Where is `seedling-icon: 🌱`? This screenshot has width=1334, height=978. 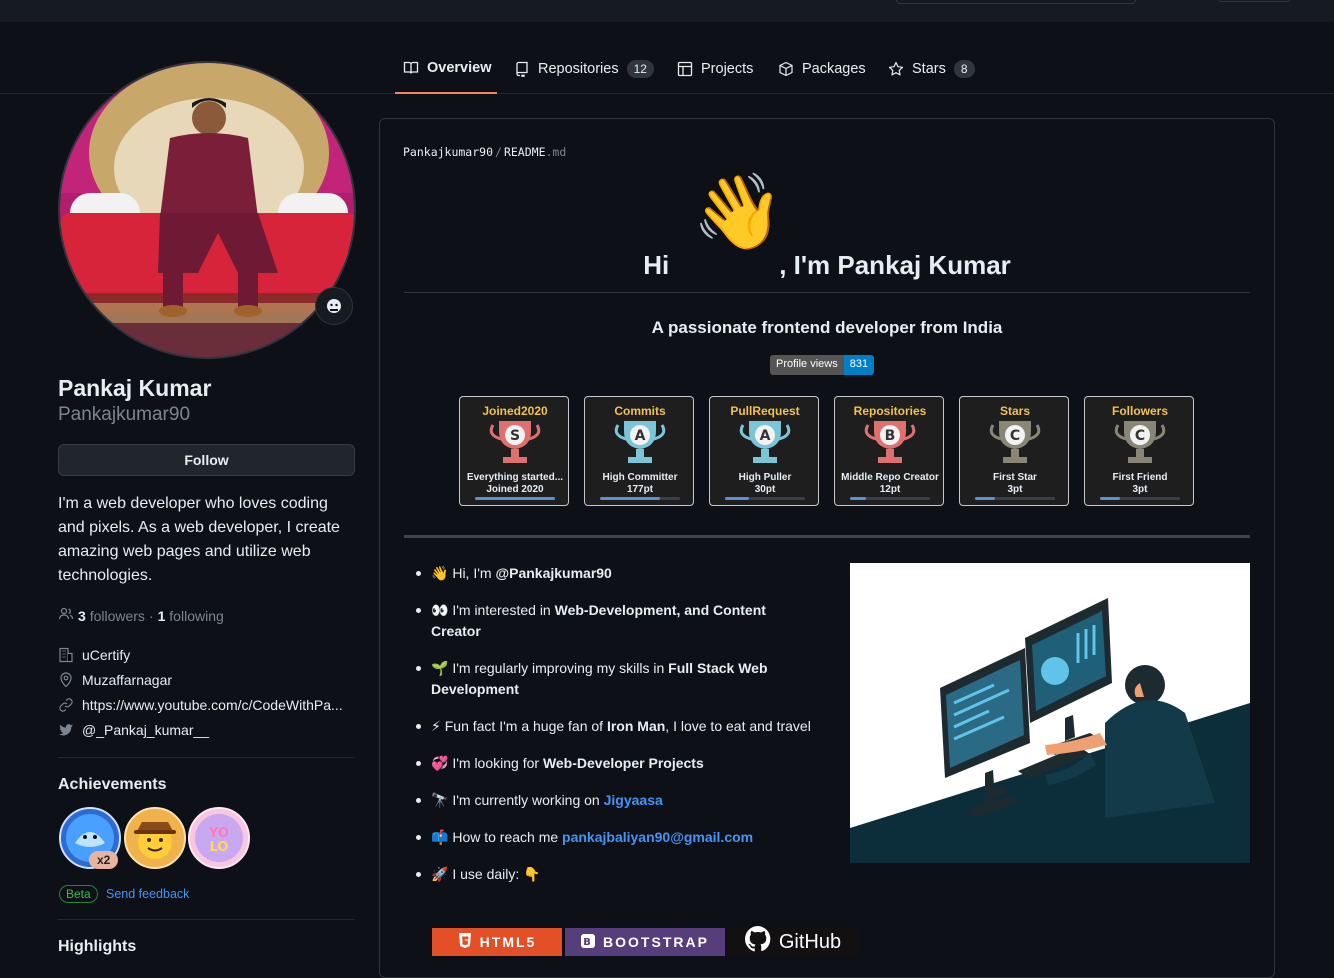
seedling-icon: 🌱 is located at coordinates (440, 668).